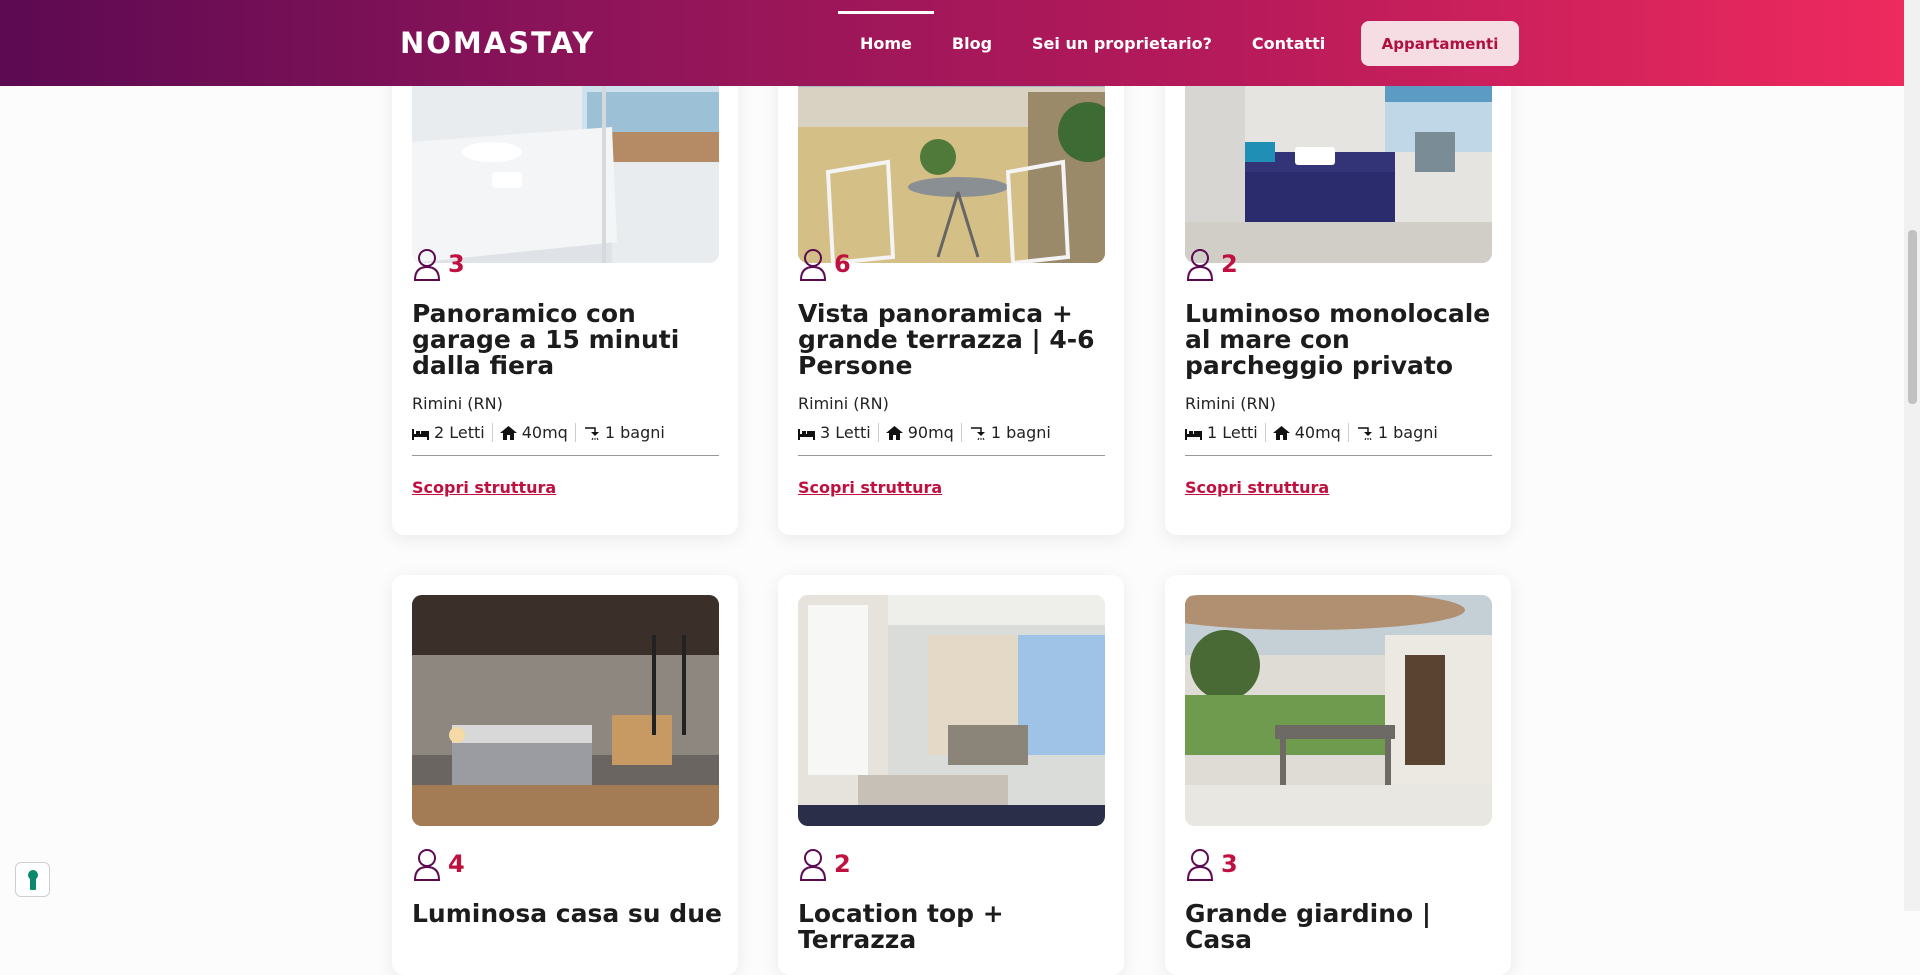 This screenshot has height=975, width=1920. What do you see at coordinates (1440, 43) in the screenshot?
I see `apartments-button: Appartamenti` at bounding box center [1440, 43].